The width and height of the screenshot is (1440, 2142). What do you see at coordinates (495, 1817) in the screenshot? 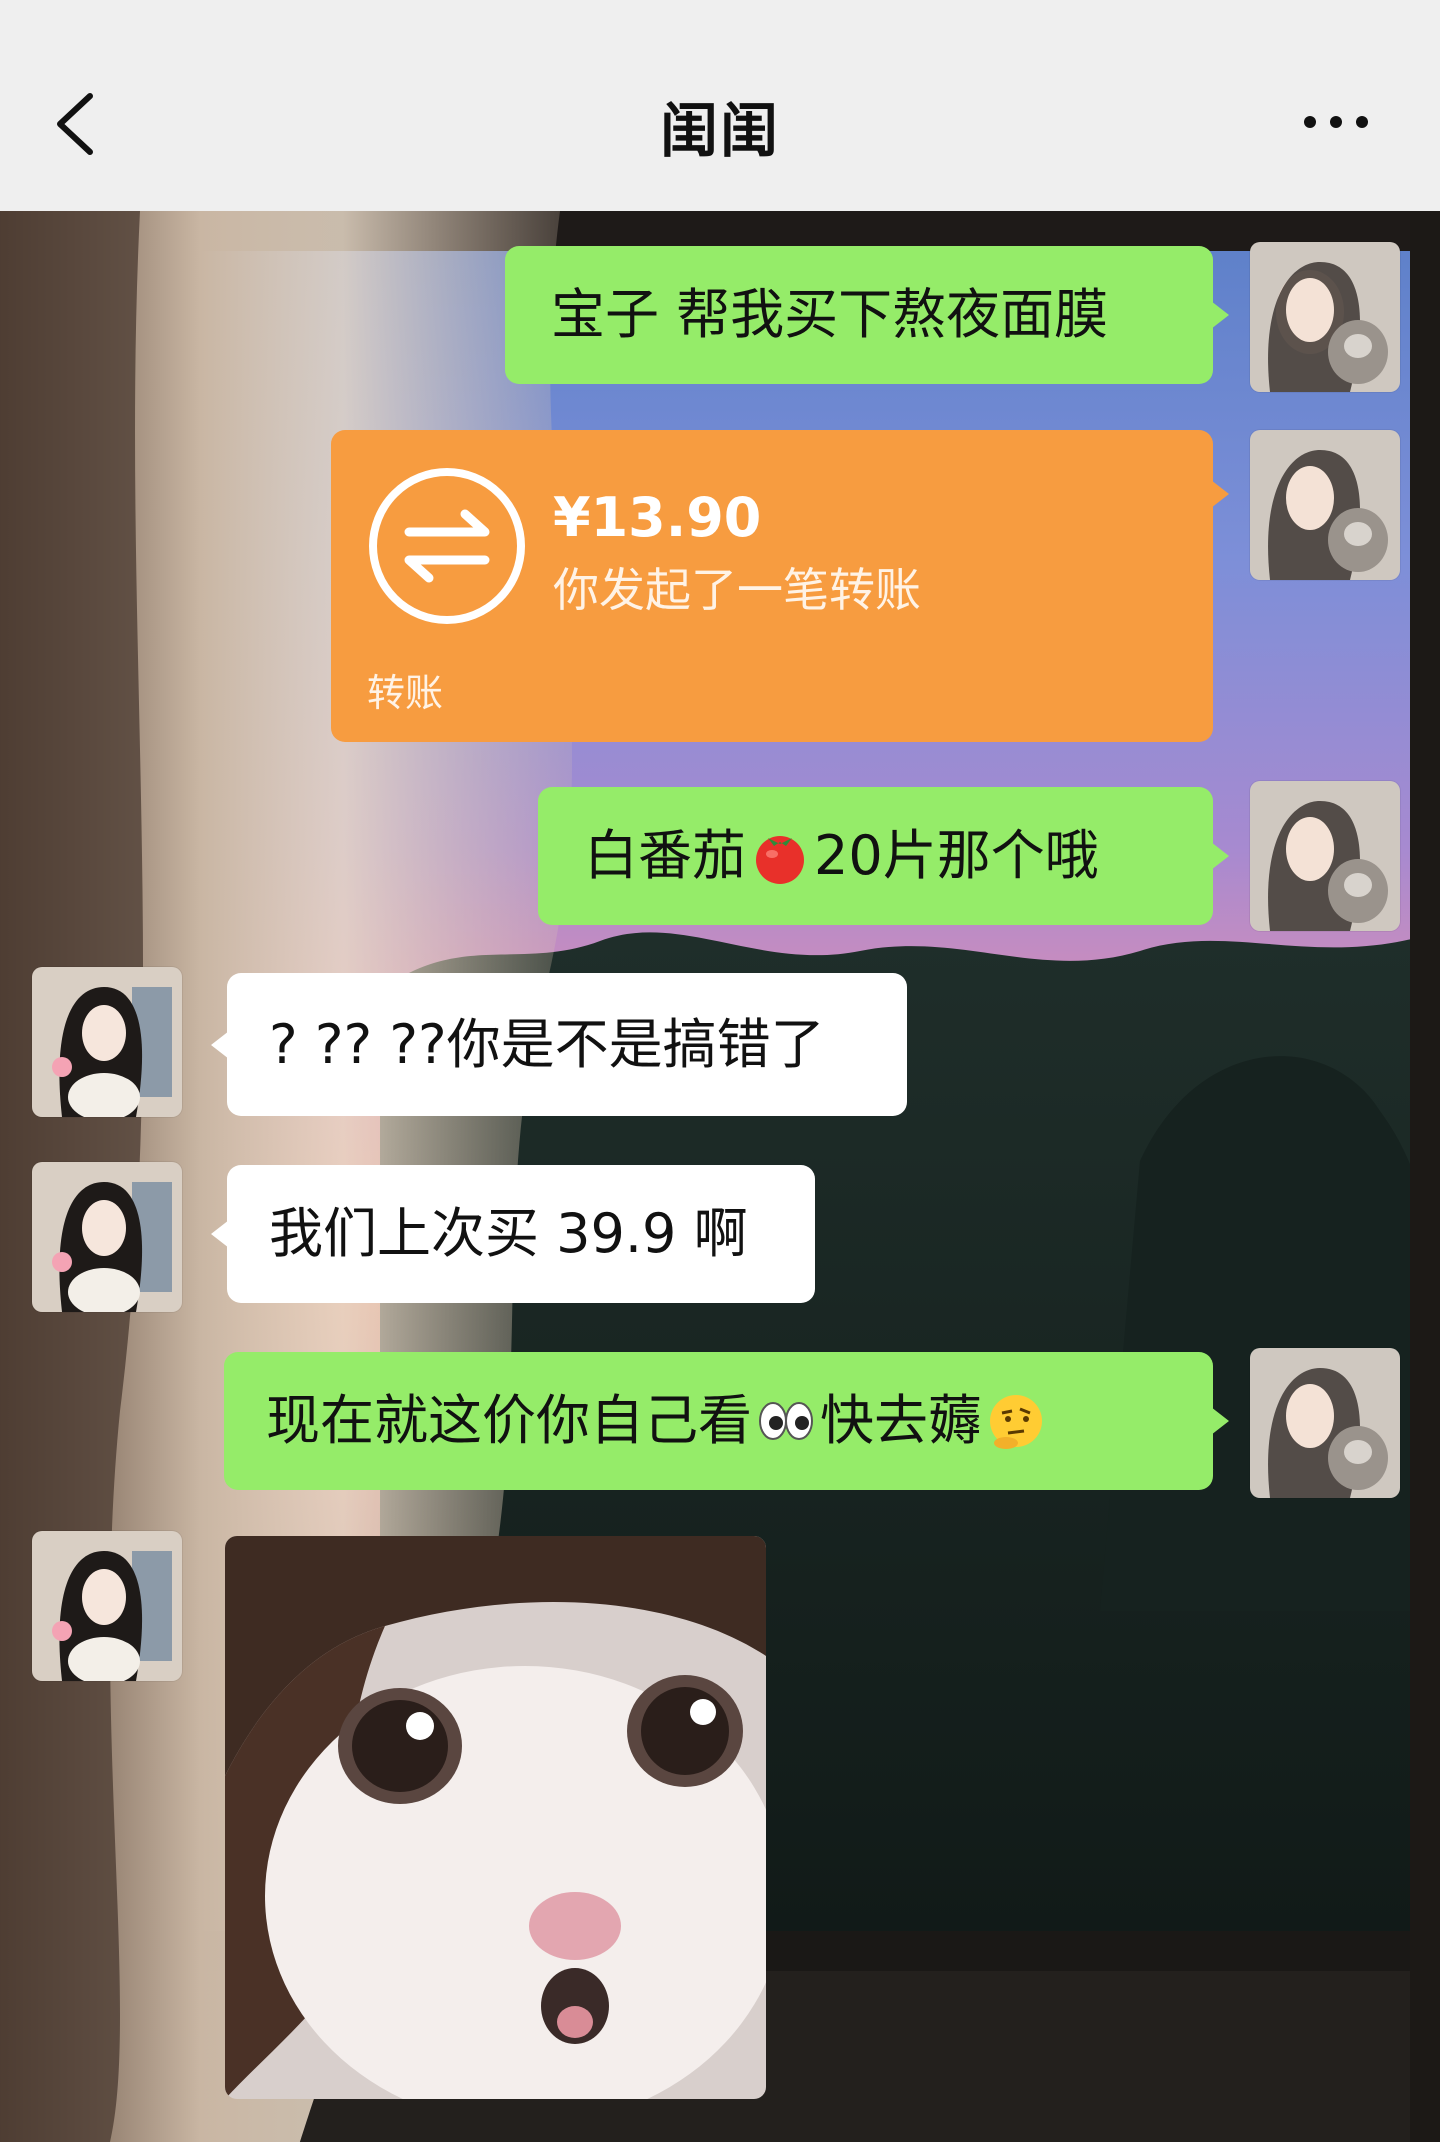
I see `surprised-cat-sticker` at bounding box center [495, 1817].